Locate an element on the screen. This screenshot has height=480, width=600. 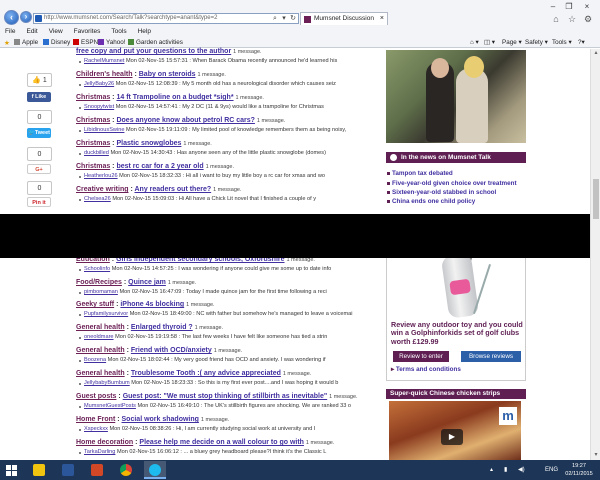
cmd-tools: Tools ▾ is located at coordinates (562, 42).